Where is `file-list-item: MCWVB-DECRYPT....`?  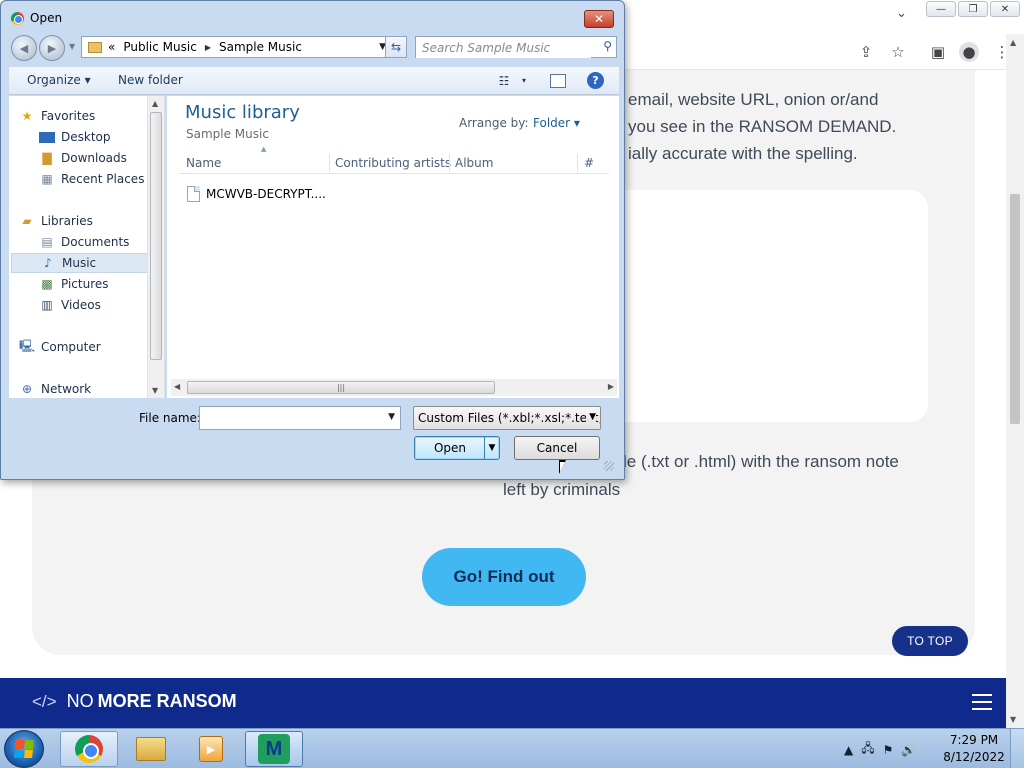
file-list-item: MCWVB-DECRYPT.... is located at coordinates (256, 194).